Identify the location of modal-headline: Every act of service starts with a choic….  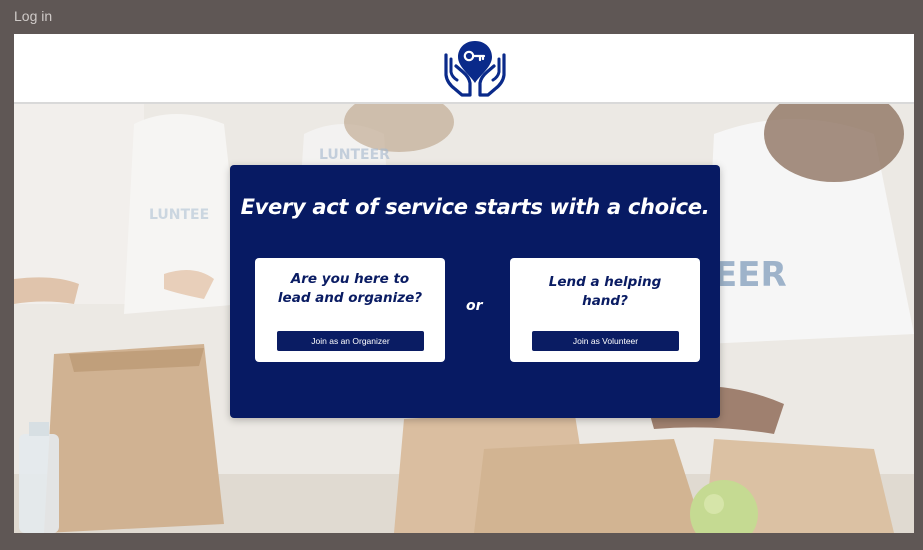
(475, 207).